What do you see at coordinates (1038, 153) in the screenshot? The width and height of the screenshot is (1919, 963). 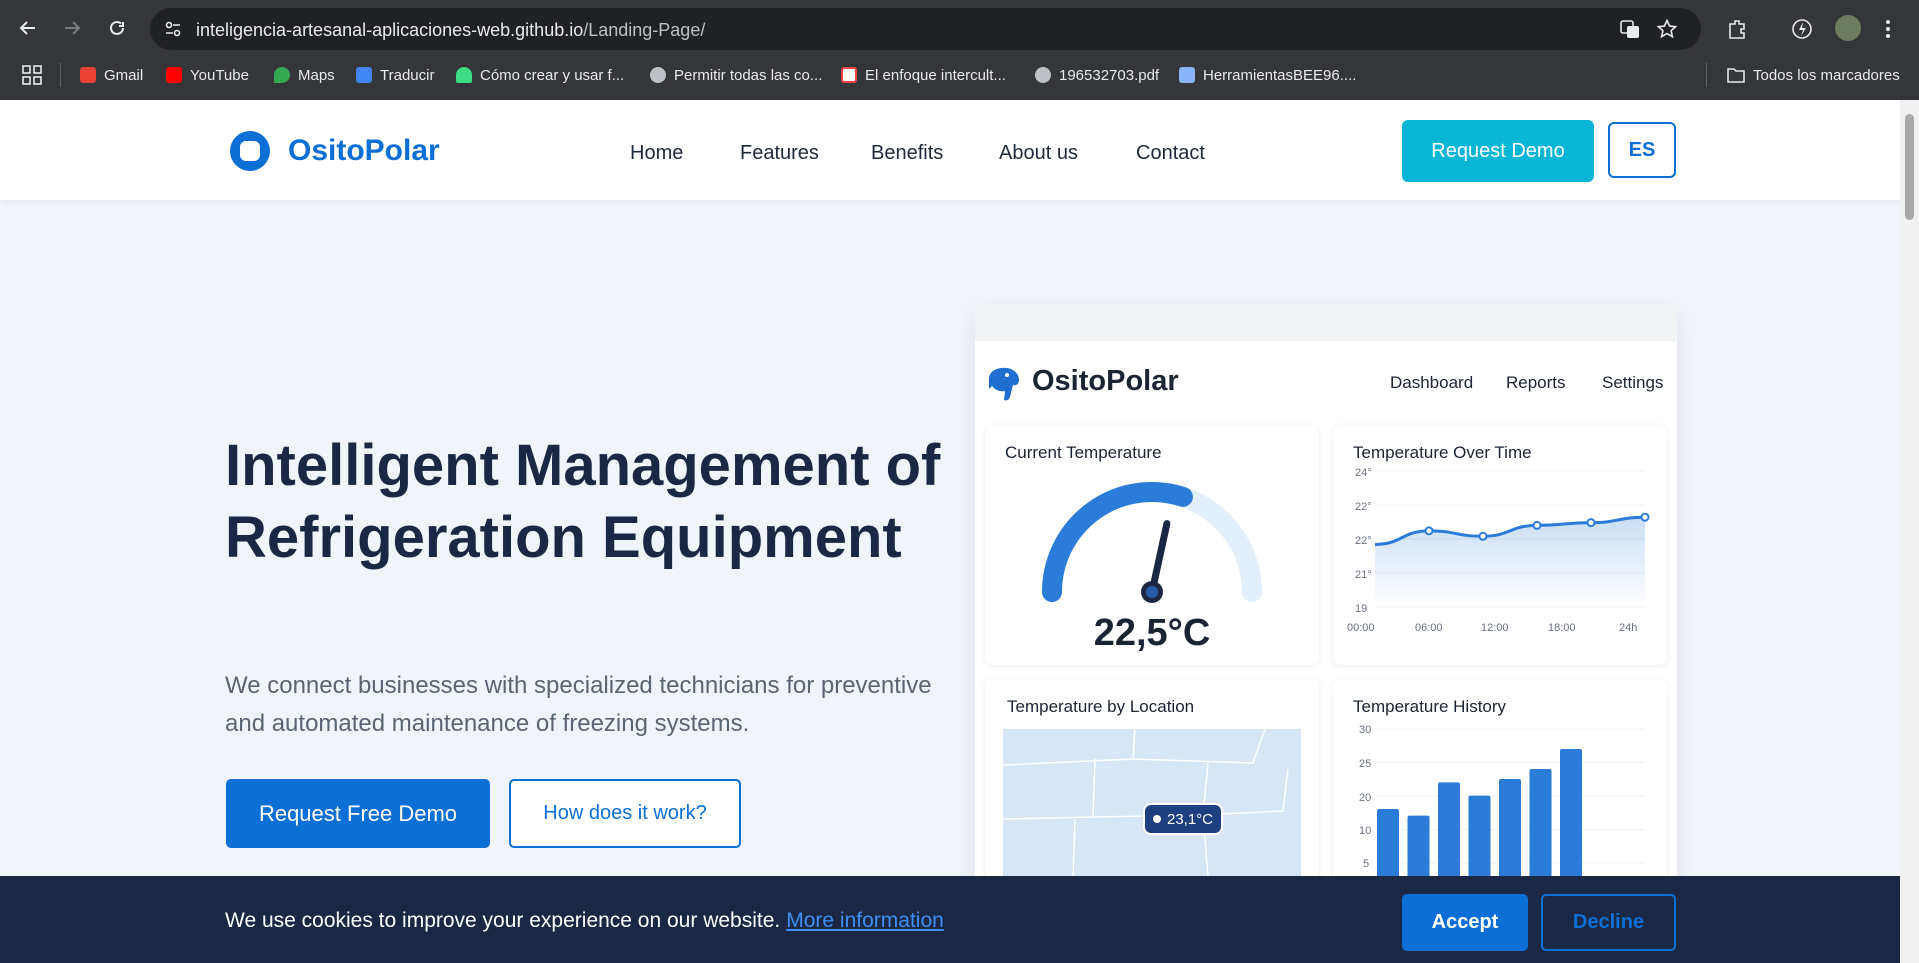 I see `nav-about-us: About us` at bounding box center [1038, 153].